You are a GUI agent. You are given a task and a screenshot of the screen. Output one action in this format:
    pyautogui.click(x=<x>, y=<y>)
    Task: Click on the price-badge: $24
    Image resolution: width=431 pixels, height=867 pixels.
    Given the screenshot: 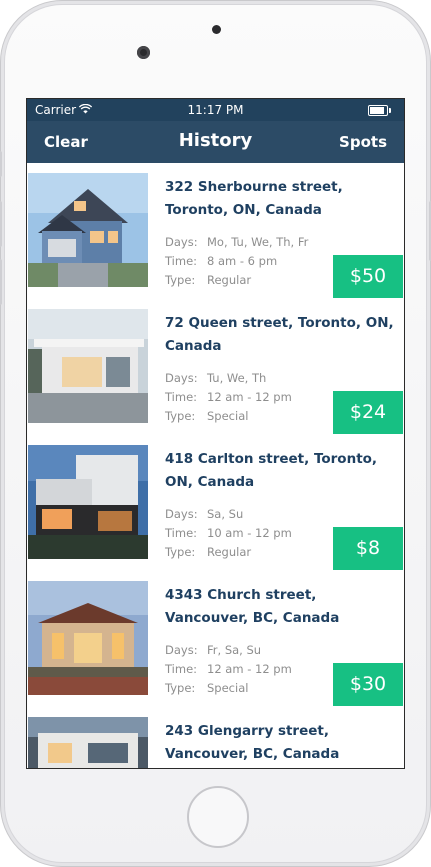 What is the action you would take?
    pyautogui.click(x=368, y=412)
    